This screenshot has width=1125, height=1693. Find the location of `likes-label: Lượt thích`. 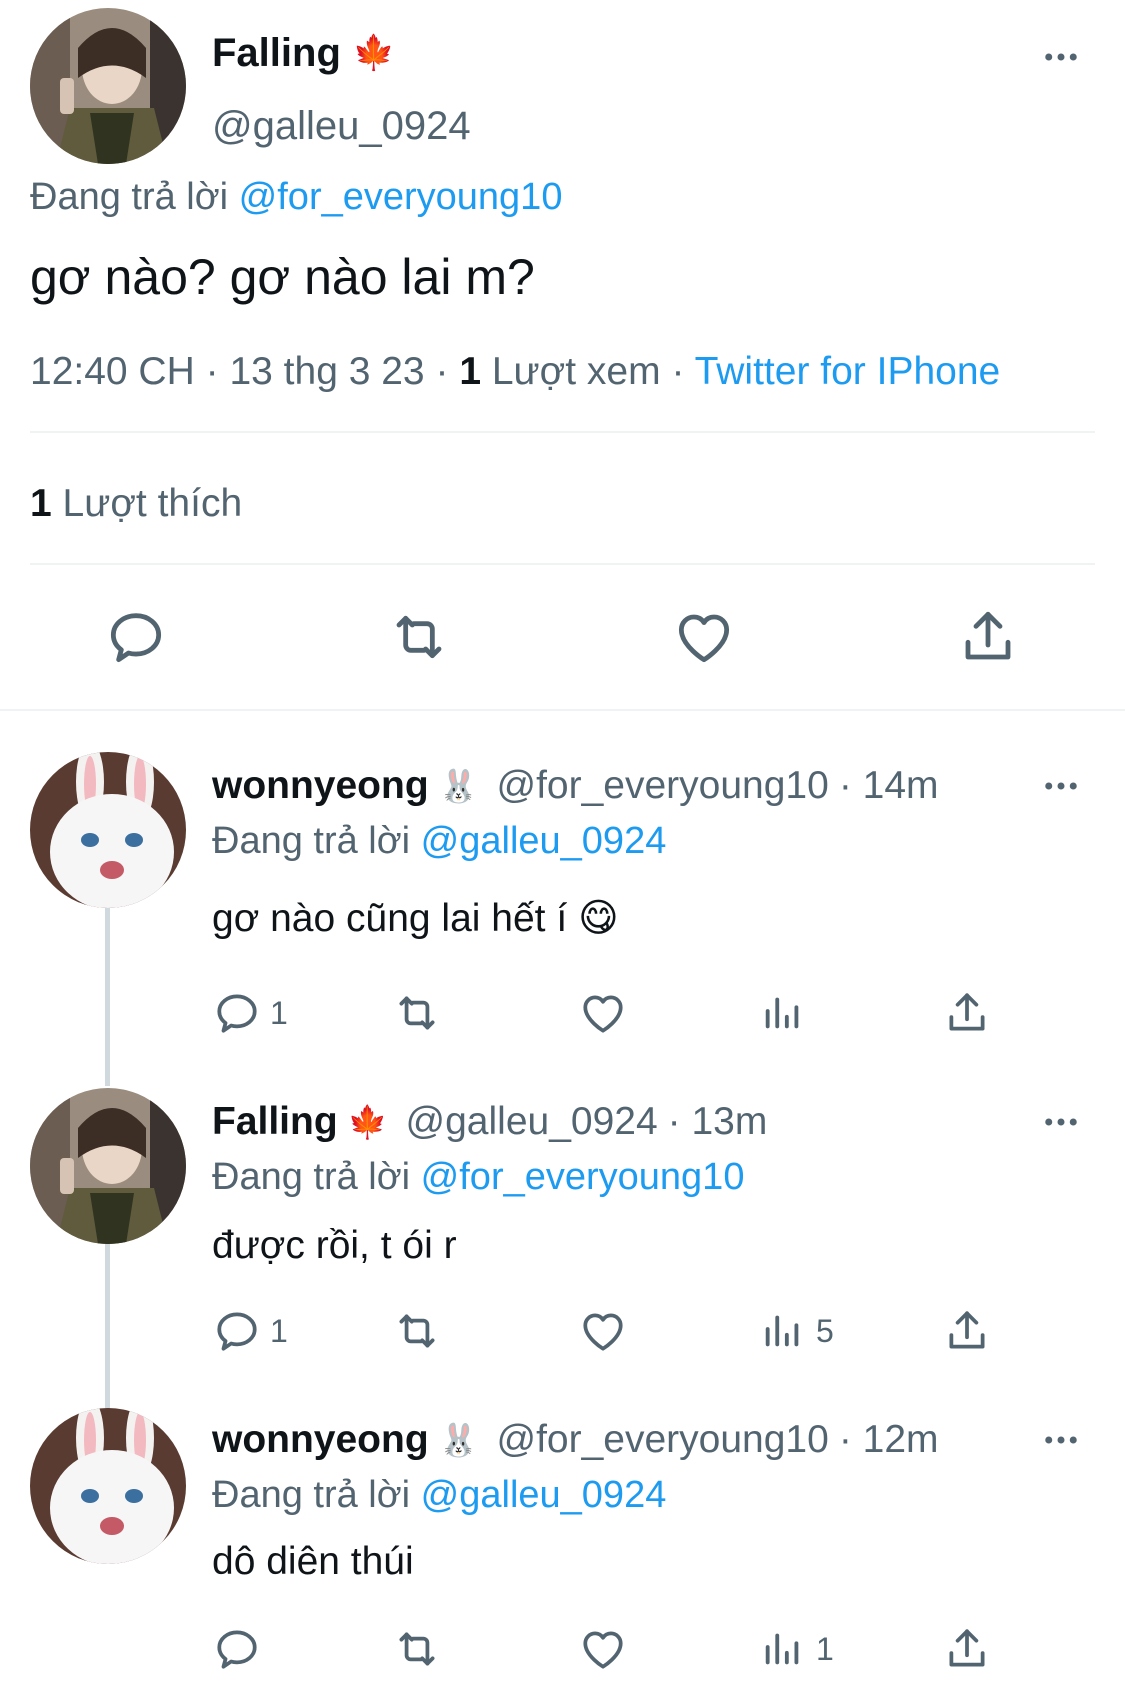

likes-label: Lượt thích is located at coordinates (152, 503).